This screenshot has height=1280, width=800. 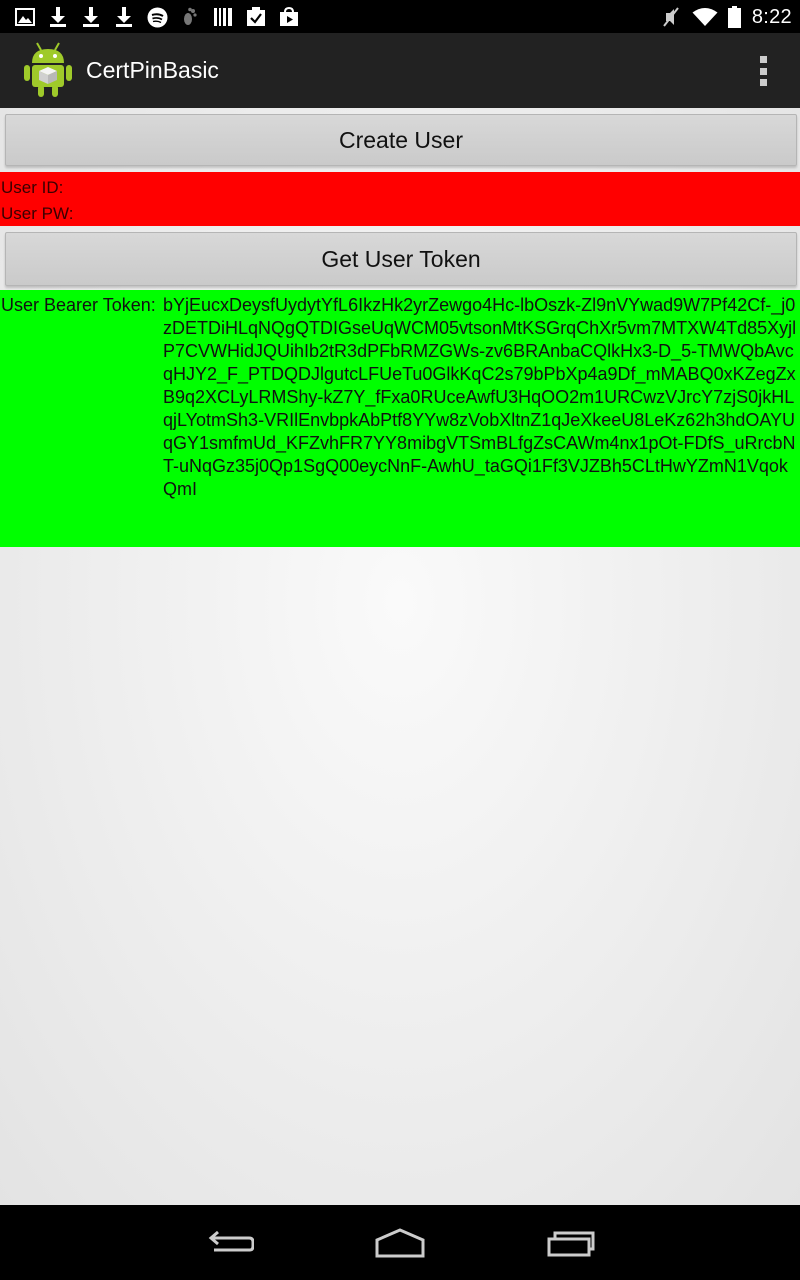 What do you see at coordinates (705, 17) in the screenshot?
I see `wifi-icon` at bounding box center [705, 17].